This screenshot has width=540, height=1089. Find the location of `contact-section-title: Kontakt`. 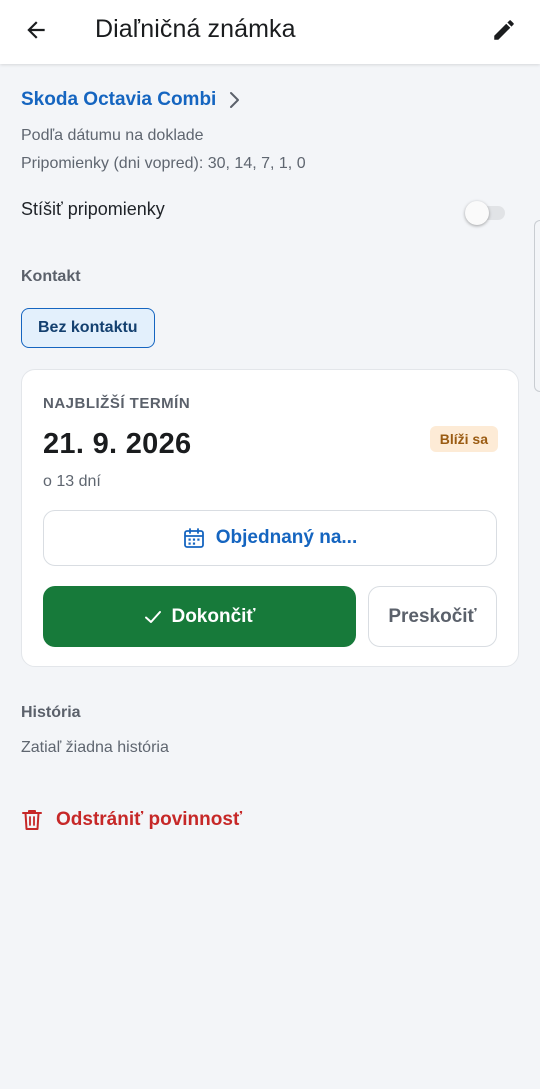

contact-section-title: Kontakt is located at coordinates (51, 276).